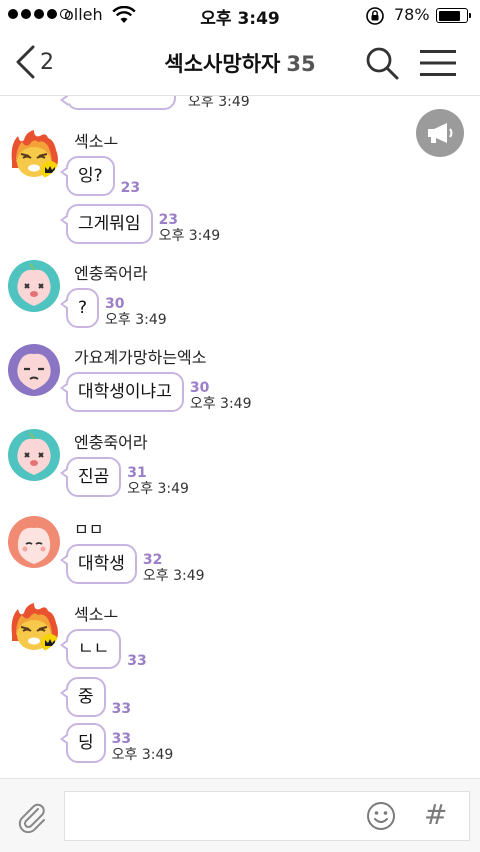 This screenshot has width=480, height=852. What do you see at coordinates (32, 817) in the screenshot?
I see `attach-clip-icon` at bounding box center [32, 817].